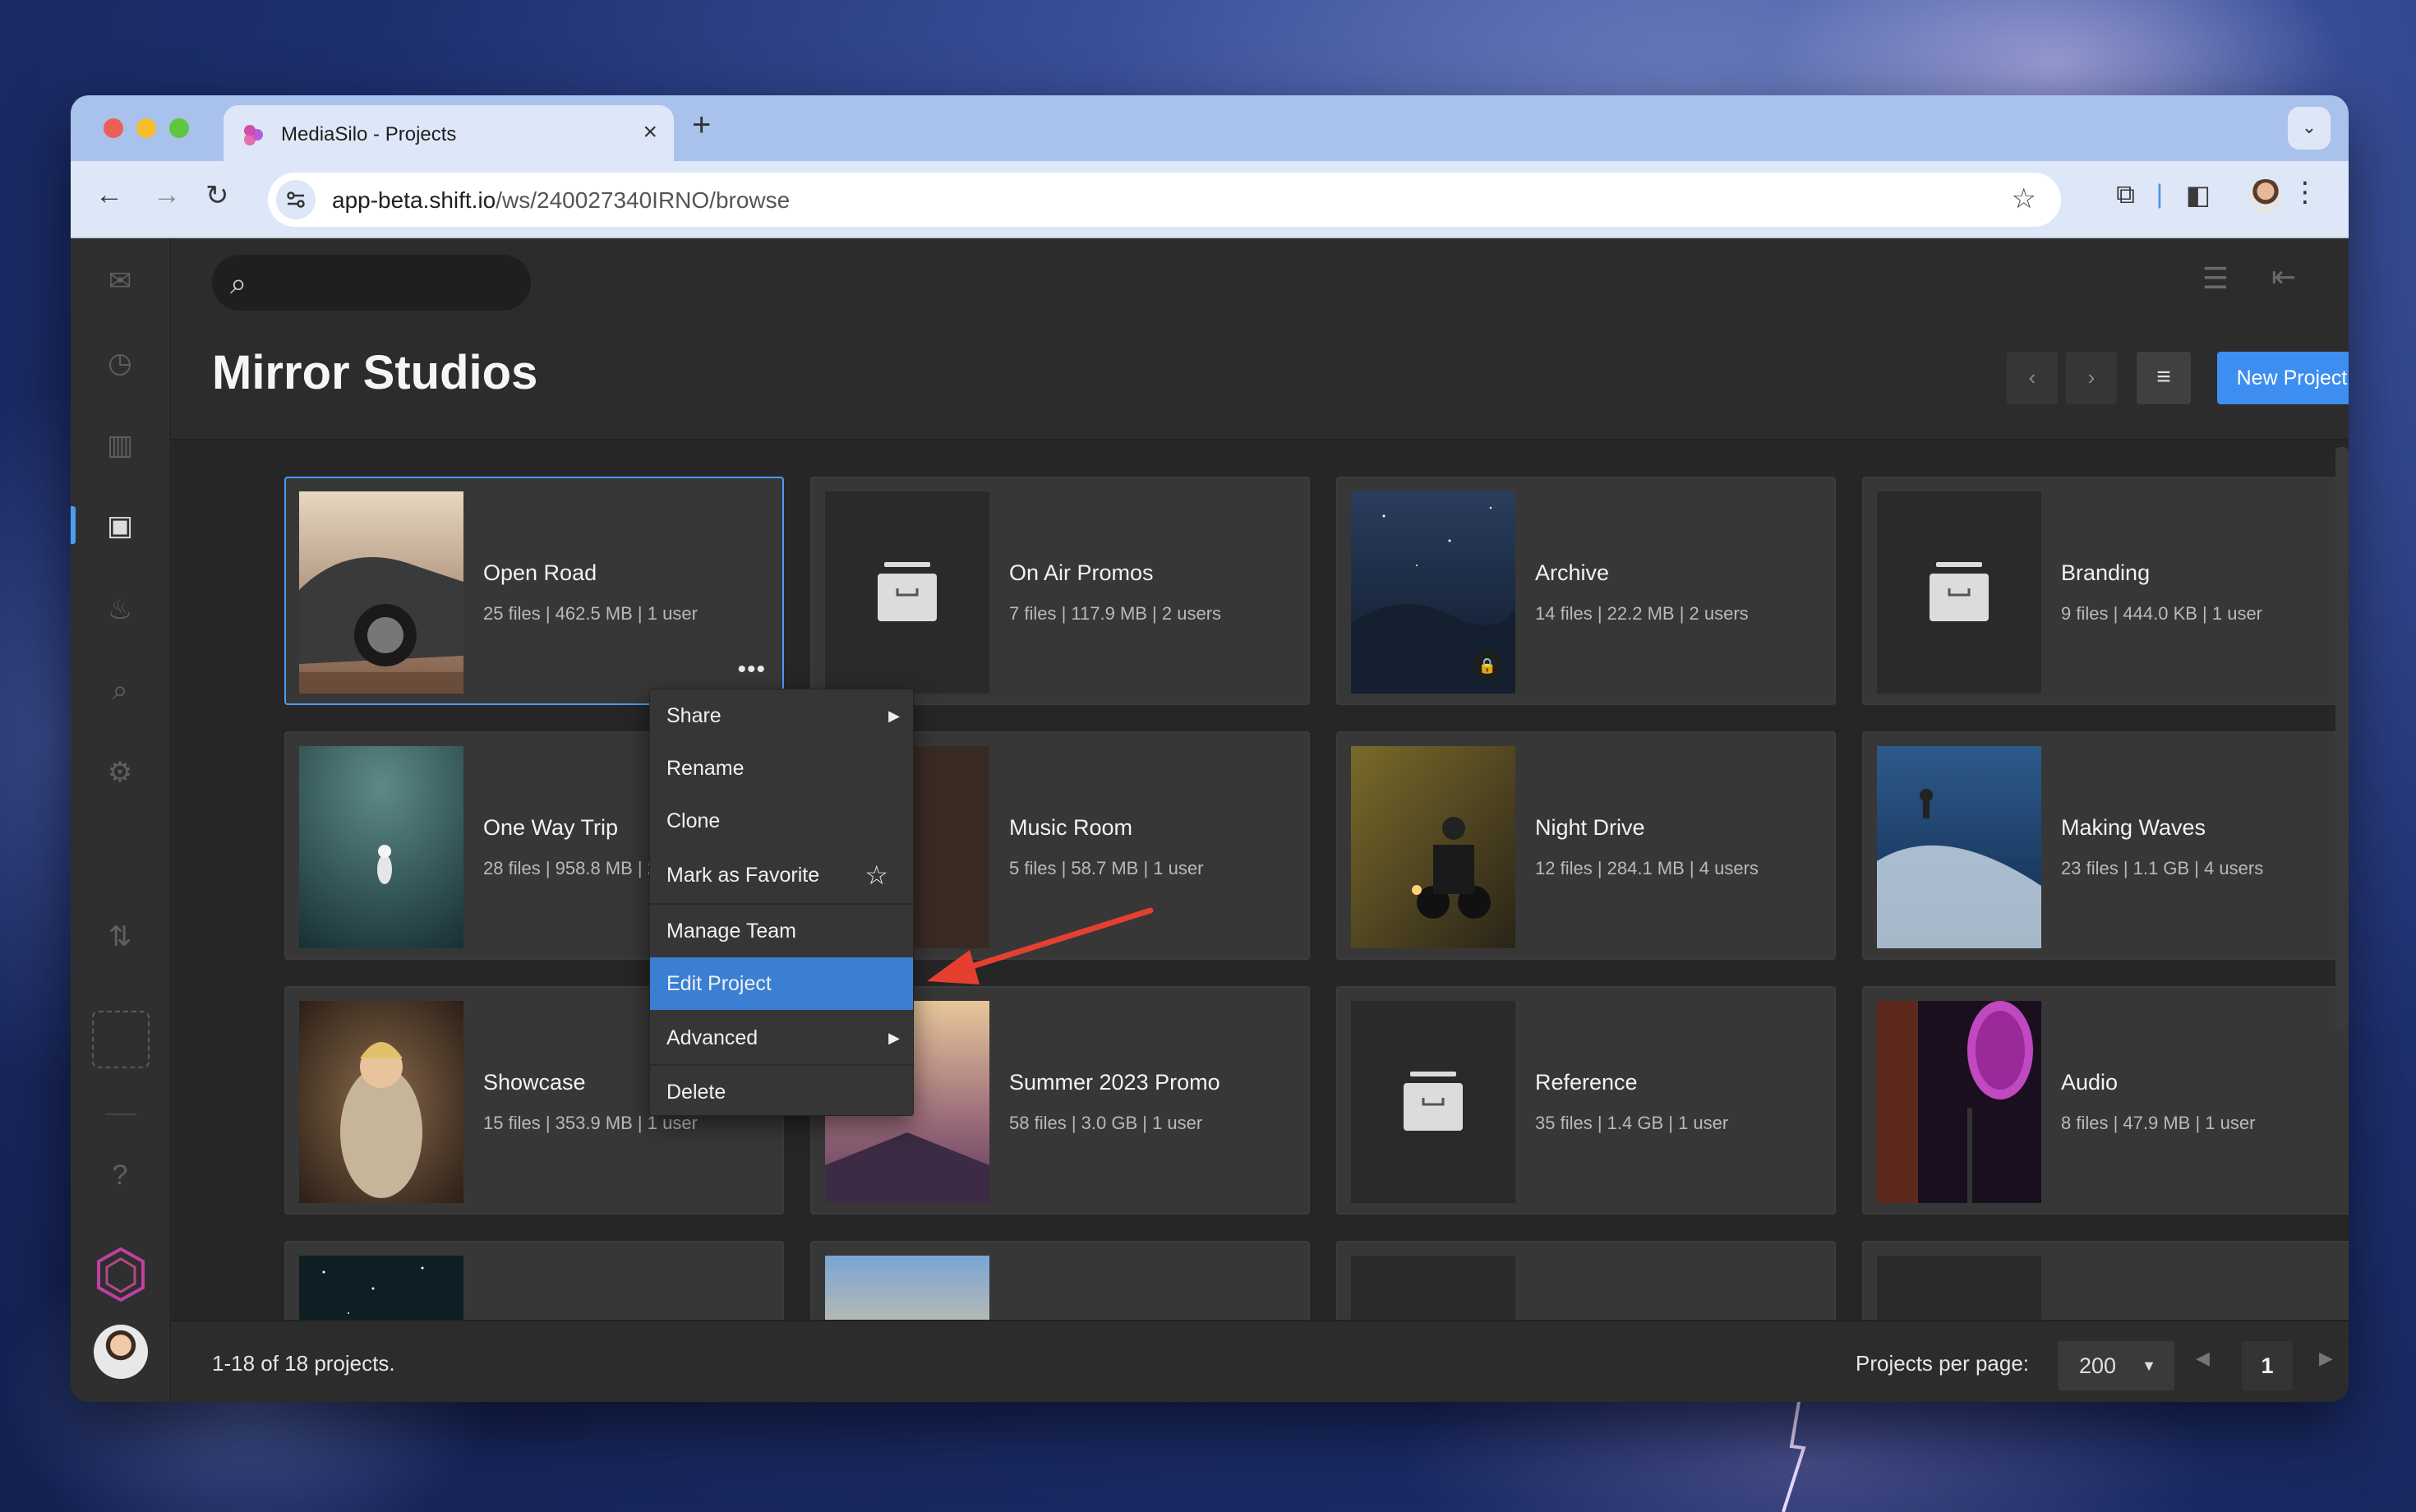  I want to click on project-count: 1-18 of 18 projects., so click(304, 1364).